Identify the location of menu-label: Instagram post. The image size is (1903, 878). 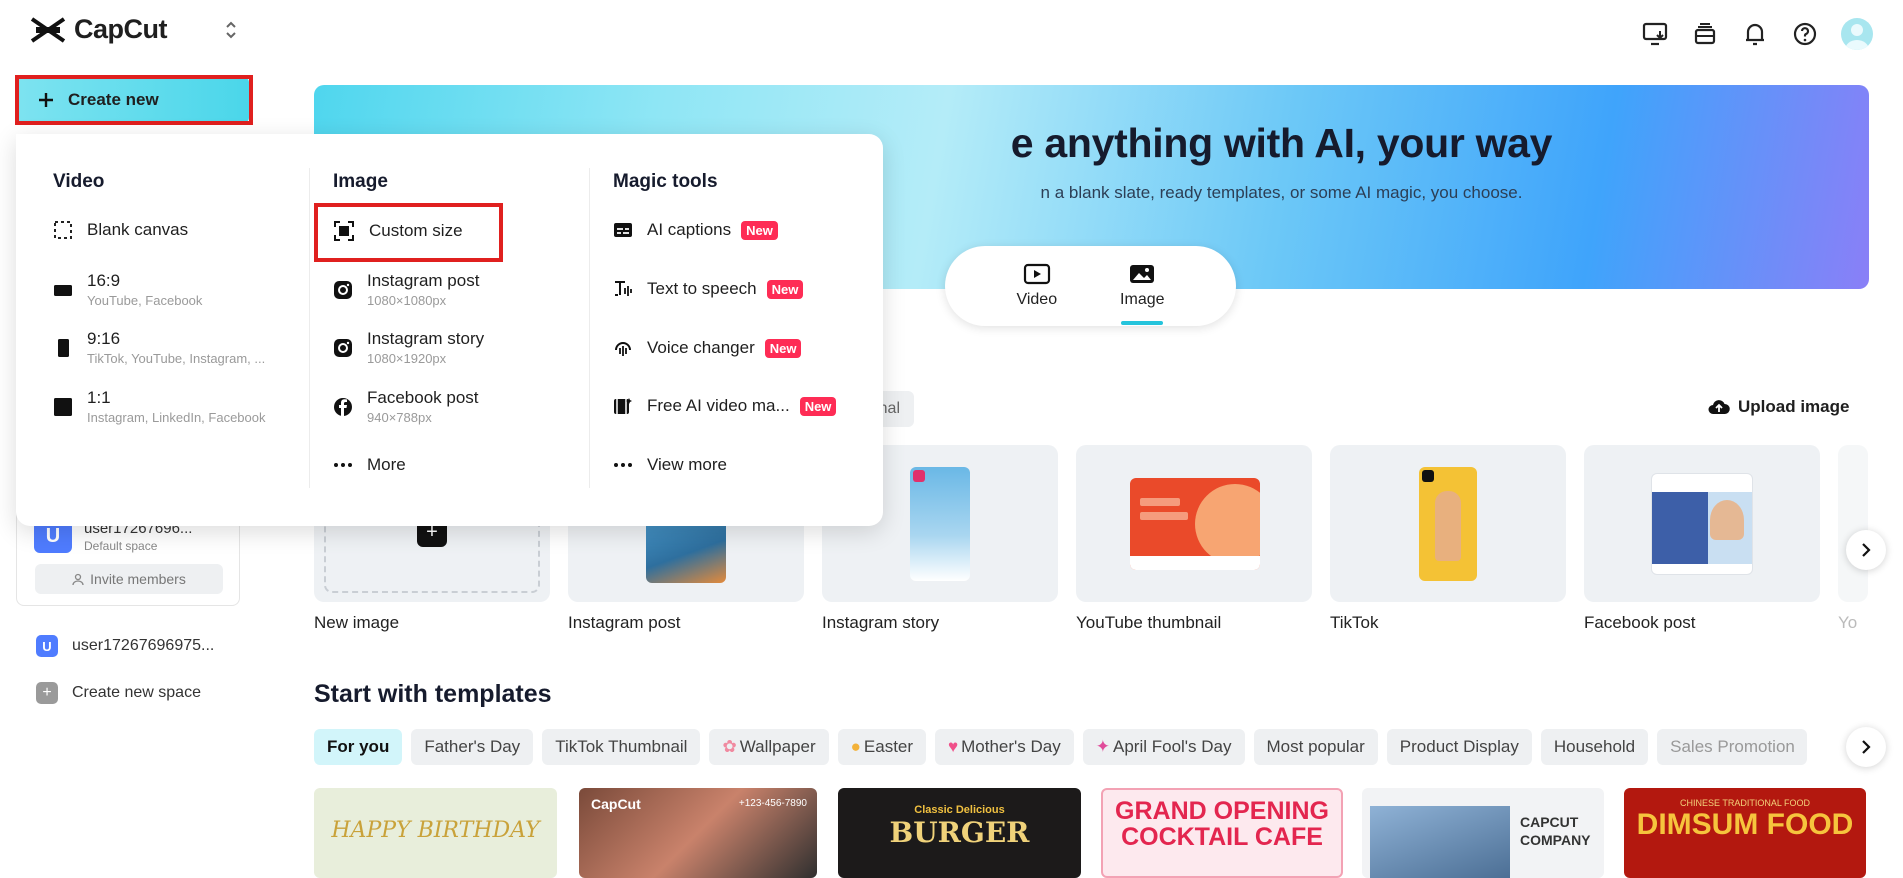
(423, 280).